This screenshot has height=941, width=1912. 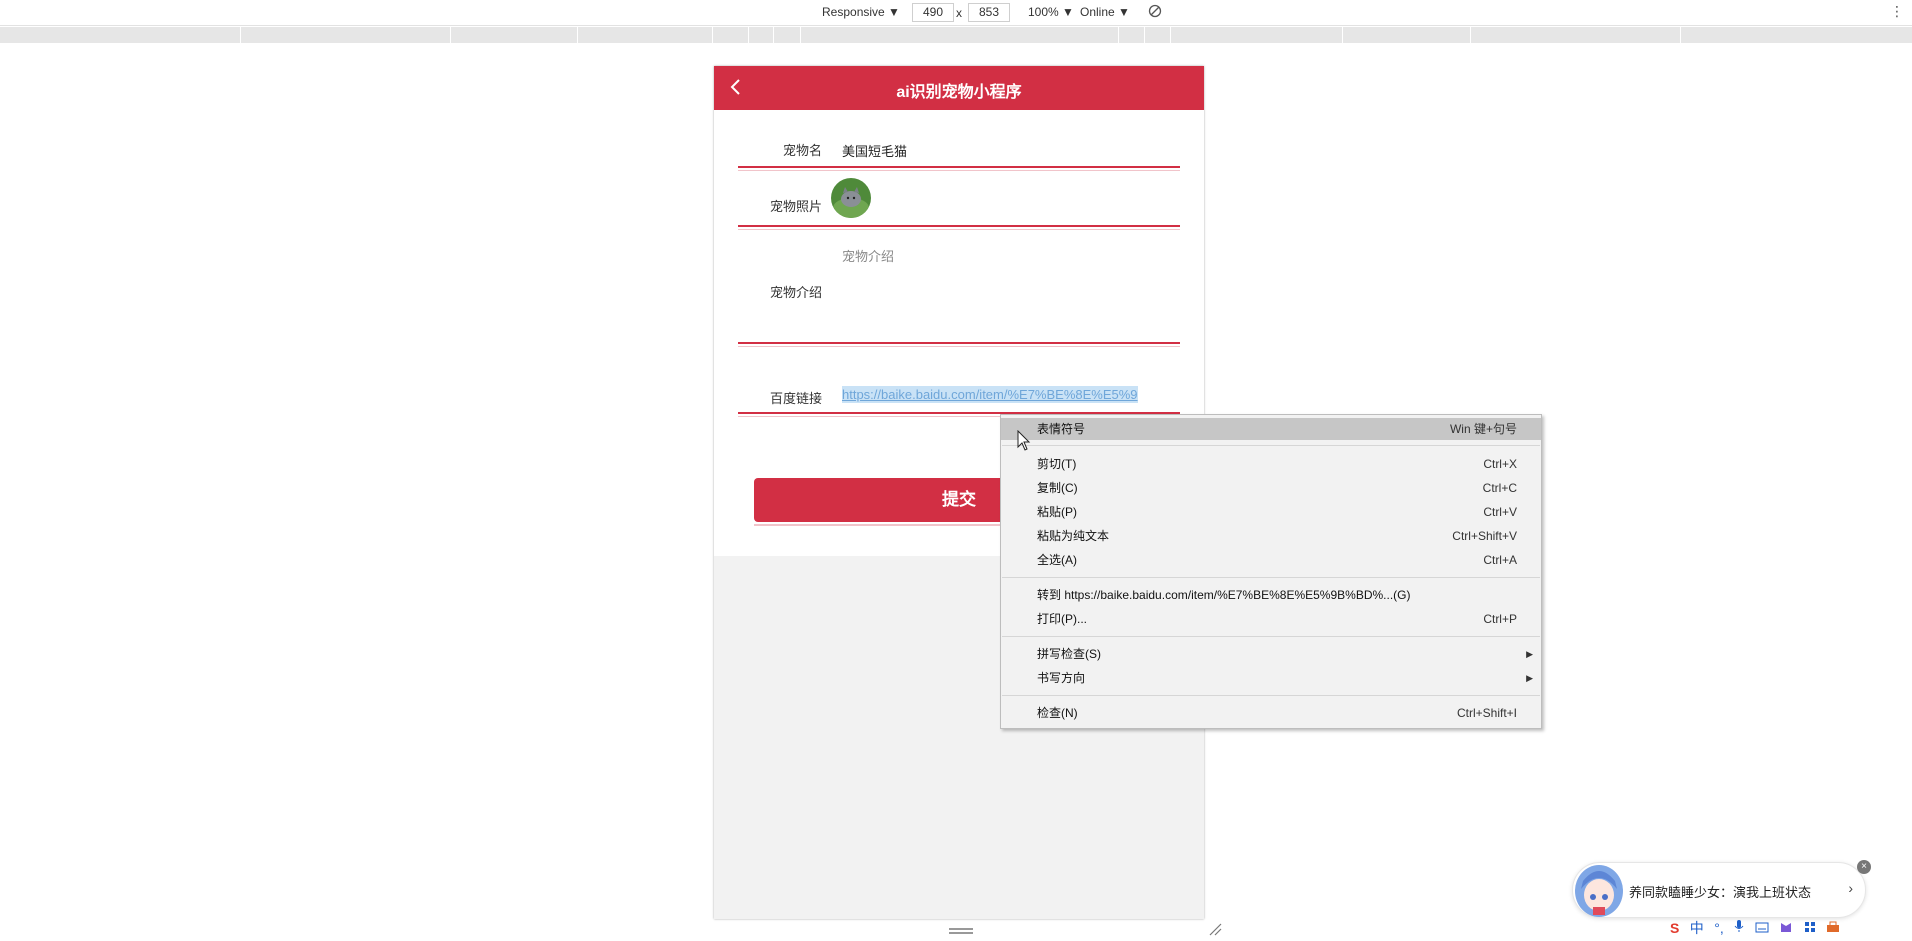 I want to click on viewport-width-input: 490, so click(x=933, y=12).